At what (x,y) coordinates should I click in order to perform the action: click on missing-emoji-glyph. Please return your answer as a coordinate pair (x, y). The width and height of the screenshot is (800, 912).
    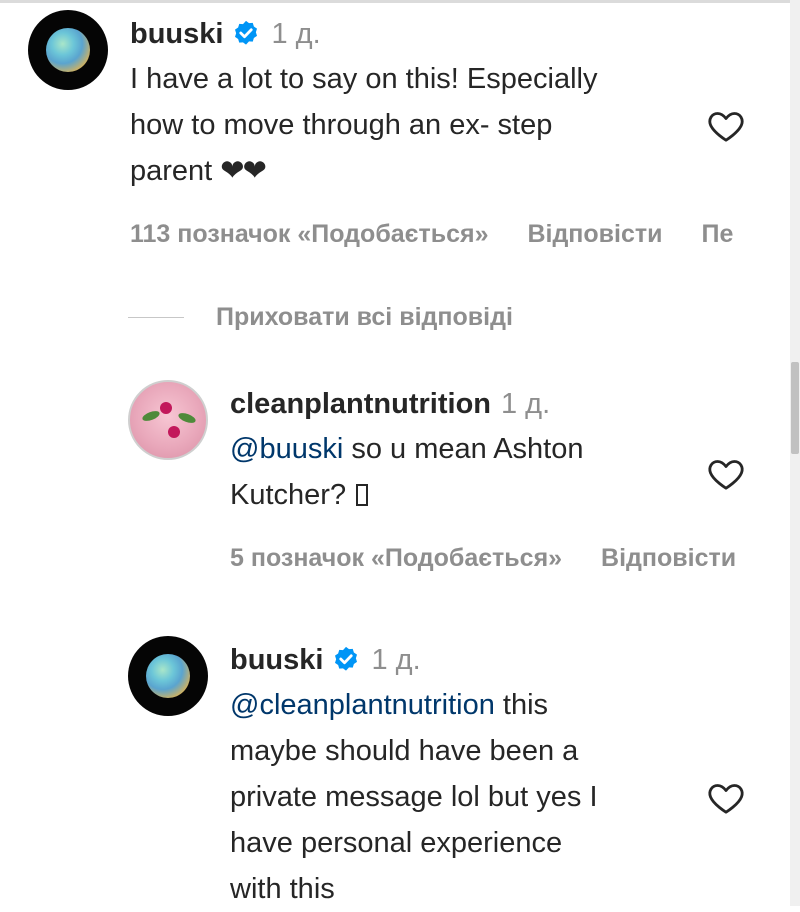
    Looking at the image, I should click on (362, 495).